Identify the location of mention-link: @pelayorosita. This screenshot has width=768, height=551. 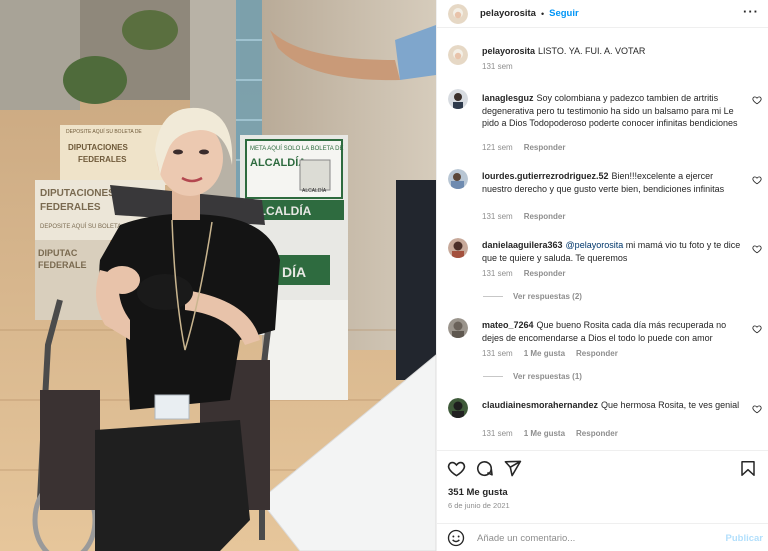
(595, 245).